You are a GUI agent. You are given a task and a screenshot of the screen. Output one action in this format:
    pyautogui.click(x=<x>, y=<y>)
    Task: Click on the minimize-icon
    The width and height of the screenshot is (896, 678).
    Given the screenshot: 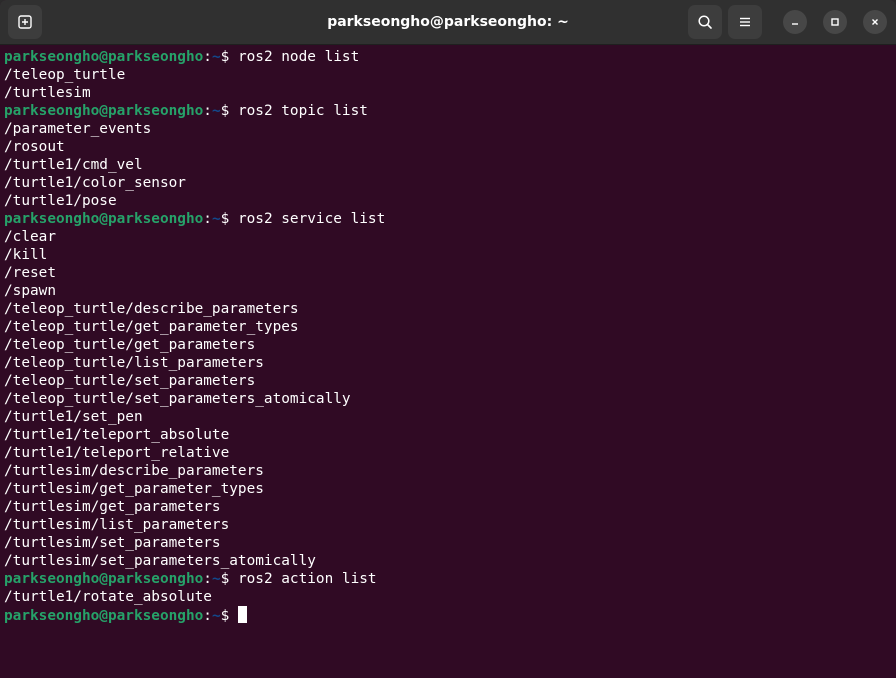 What is the action you would take?
    pyautogui.click(x=795, y=24)
    